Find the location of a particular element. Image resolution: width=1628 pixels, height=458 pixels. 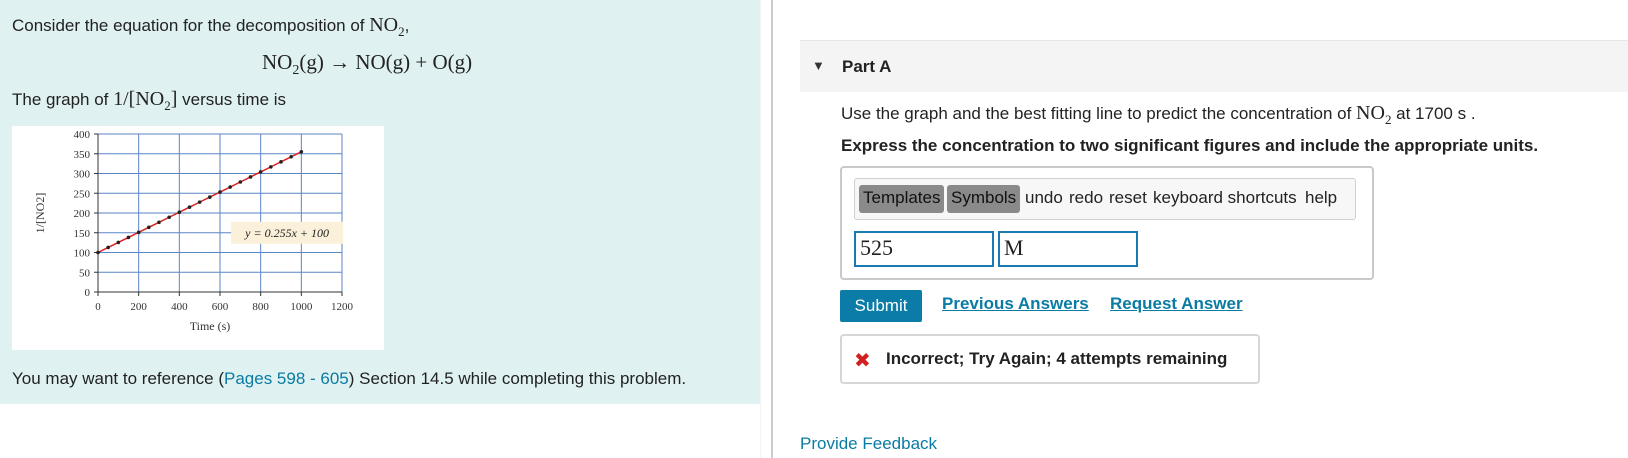

keyboard-shortcuts-button: keyboard shortcuts is located at coordinates (1225, 199).